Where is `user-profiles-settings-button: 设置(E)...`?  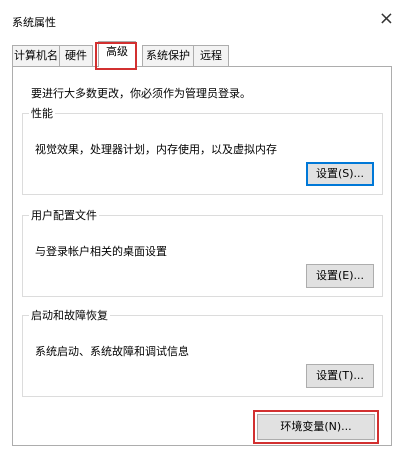 user-profiles-settings-button: 设置(E)... is located at coordinates (340, 276).